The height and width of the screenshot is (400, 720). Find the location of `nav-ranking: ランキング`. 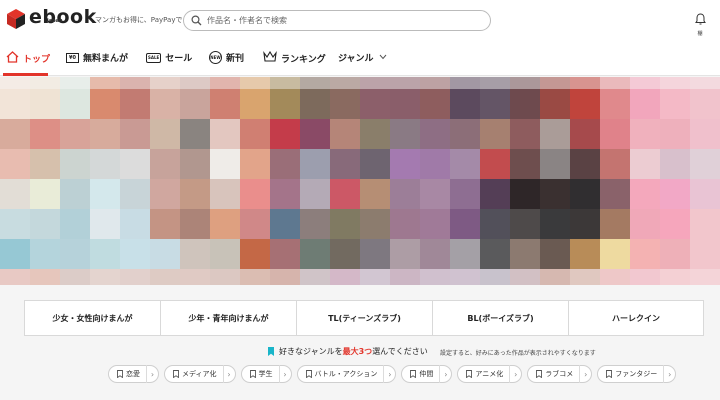

nav-ranking: ランキング is located at coordinates (294, 57).